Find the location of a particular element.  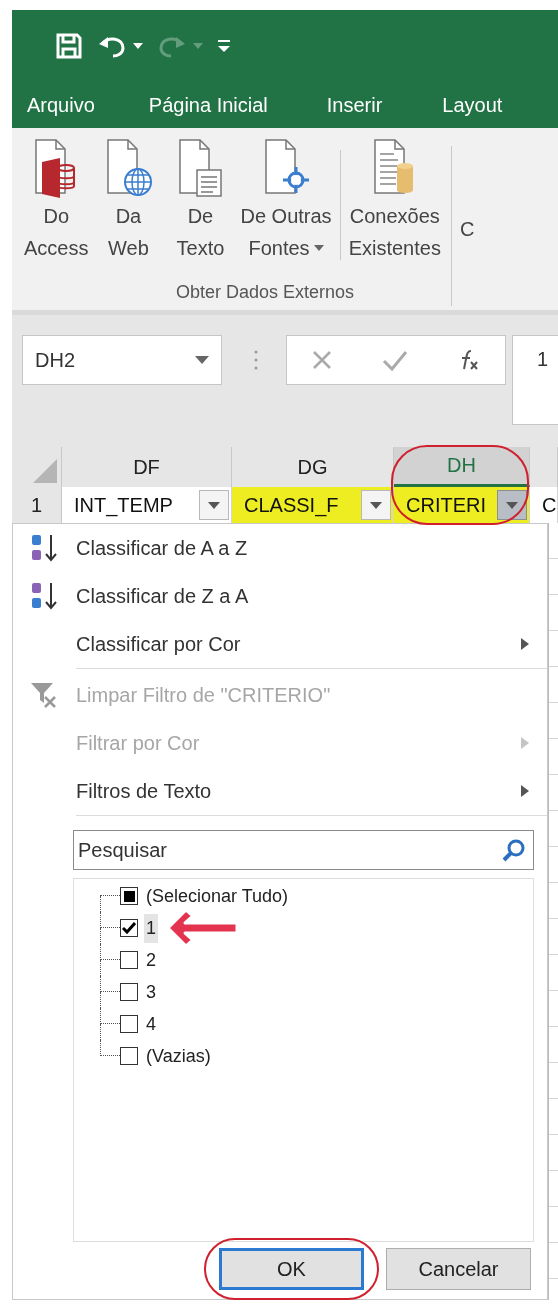

value-item: 2 is located at coordinates (316, 960).